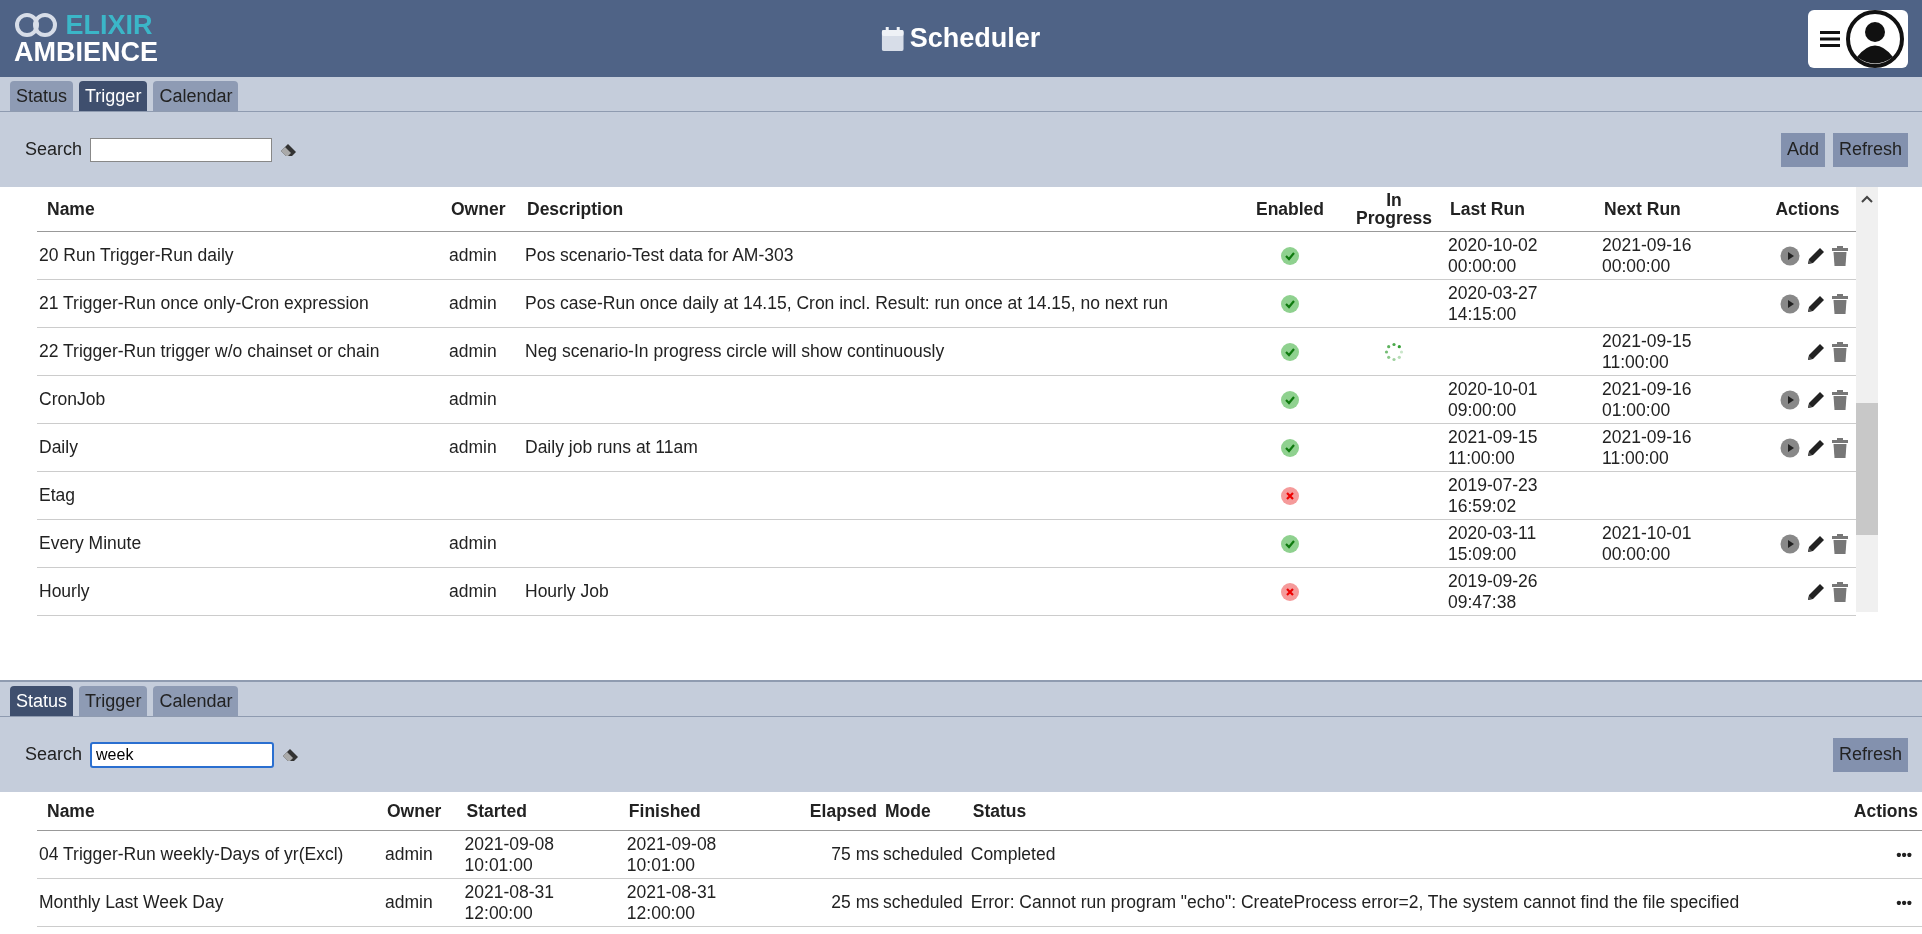 Image resolution: width=1922 pixels, height=934 pixels. Describe the element at coordinates (880, 351) in the screenshot. I see `table-cell: Neg scenario-In progress circle will show continuously` at that location.